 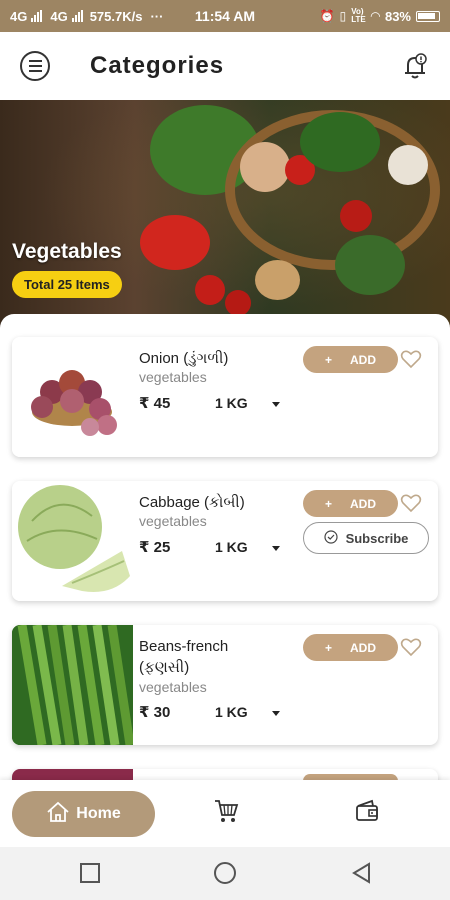 What do you see at coordinates (157, 16) in the screenshot?
I see `more-notifications: ···` at bounding box center [157, 16].